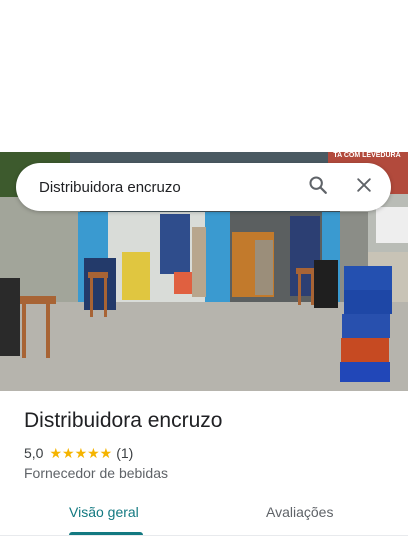  I want to click on place-category: Fornecedor de bebidas, so click(96, 473).